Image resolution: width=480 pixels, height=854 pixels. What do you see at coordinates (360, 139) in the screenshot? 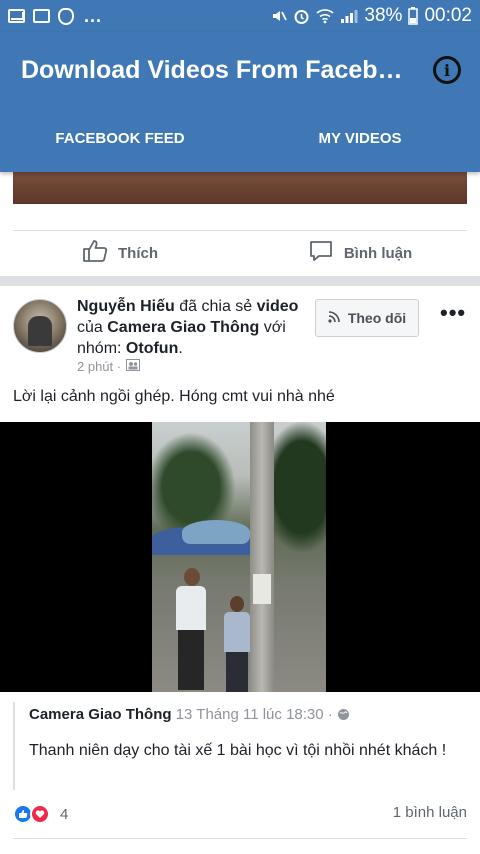
I see `tab-my-videos: MY VIDEOS` at bounding box center [360, 139].